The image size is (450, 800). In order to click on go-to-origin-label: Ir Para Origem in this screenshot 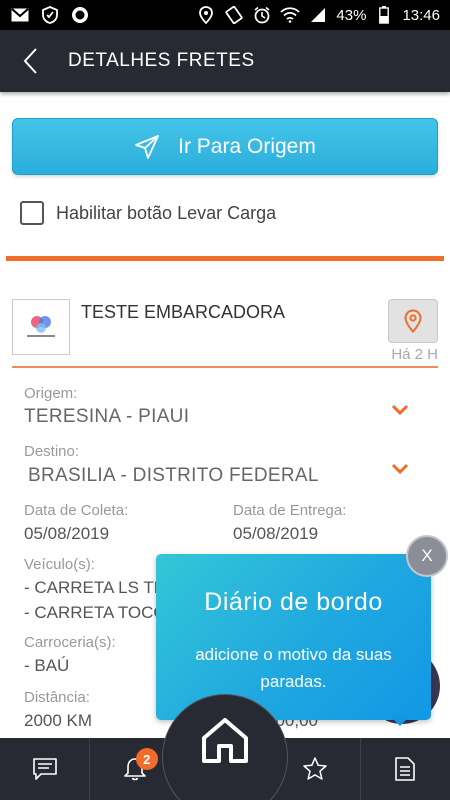, I will do `click(247, 146)`.